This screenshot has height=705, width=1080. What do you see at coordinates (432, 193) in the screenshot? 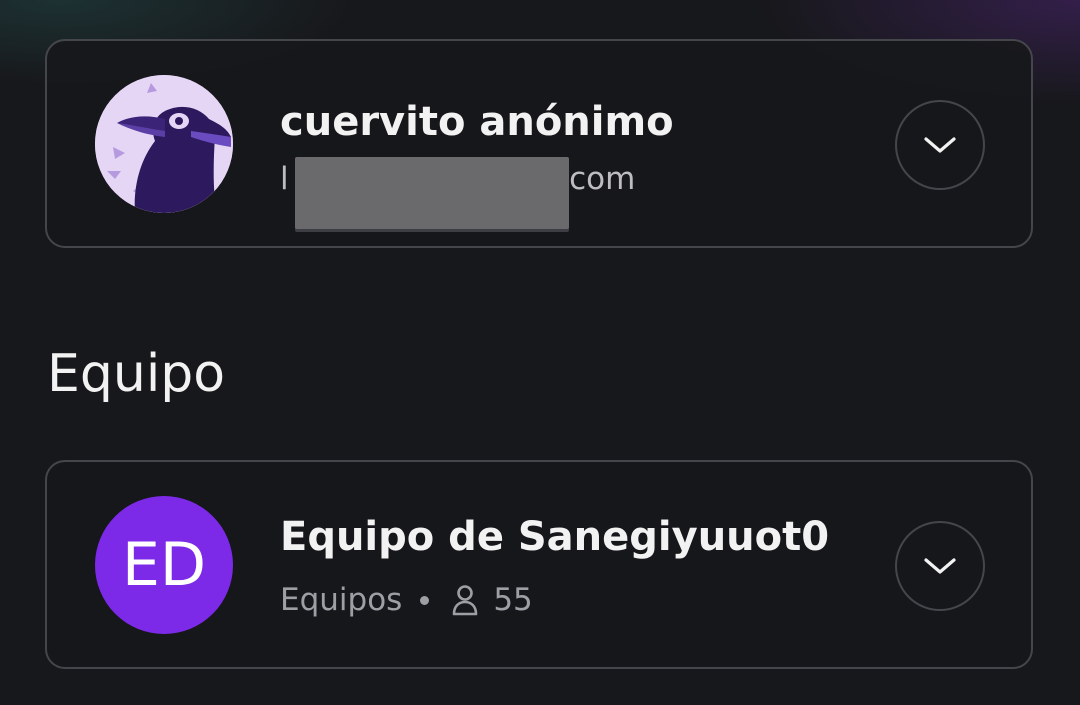
I see `email-redaction` at bounding box center [432, 193].